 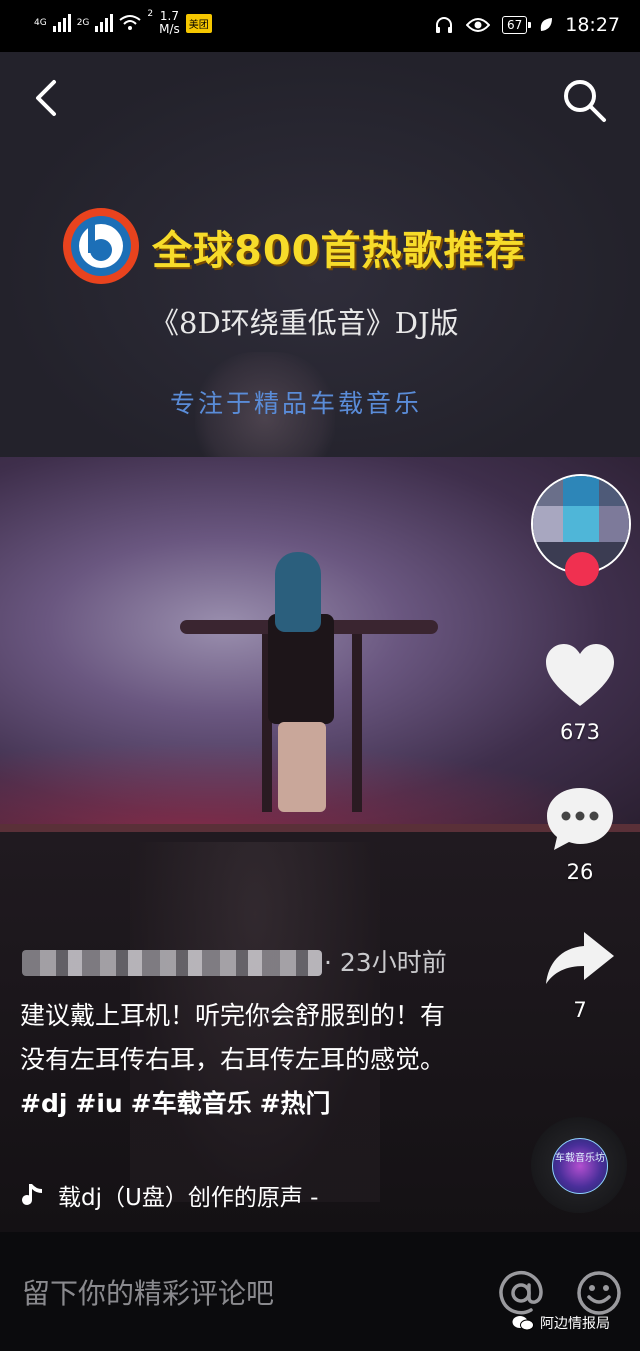 What do you see at coordinates (575, 1324) in the screenshot?
I see `watermark-text: 阿边情报局` at bounding box center [575, 1324].